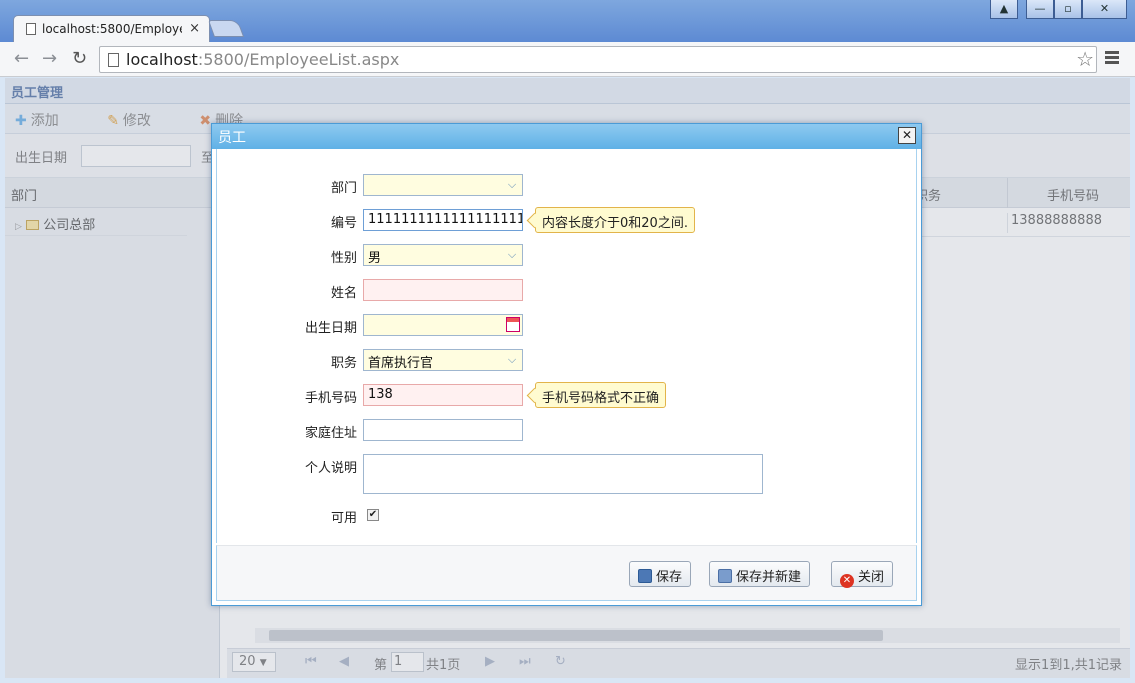 This screenshot has width=1135, height=683. I want to click on birthday-input, so click(443, 325).